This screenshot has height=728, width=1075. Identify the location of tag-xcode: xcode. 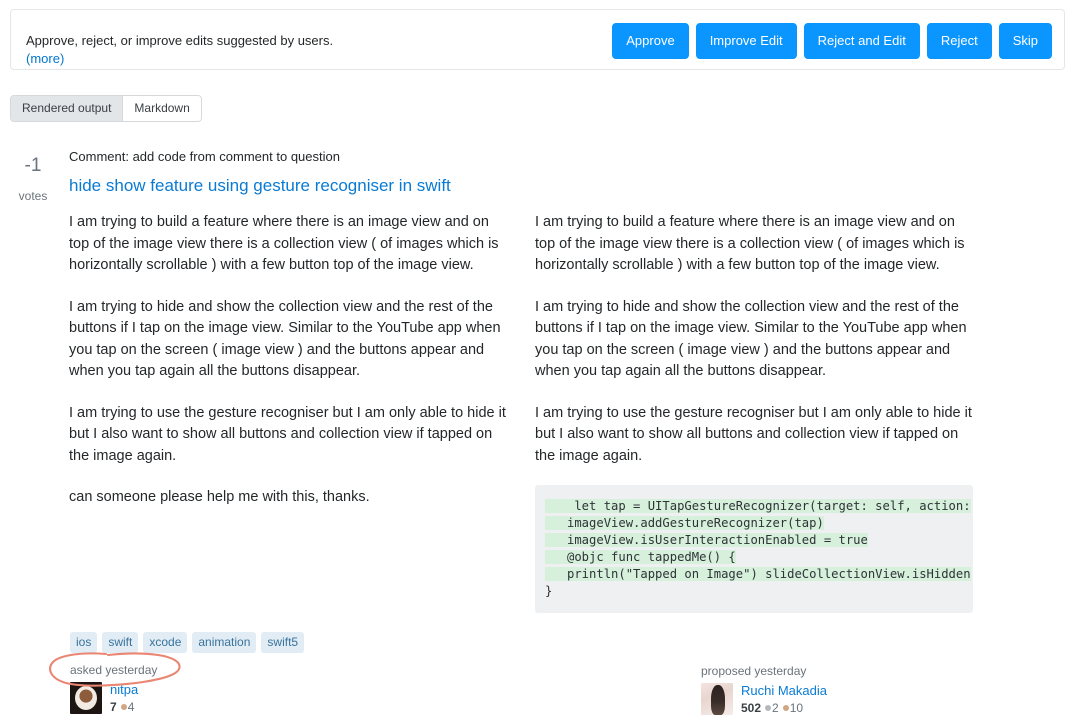
(165, 642).